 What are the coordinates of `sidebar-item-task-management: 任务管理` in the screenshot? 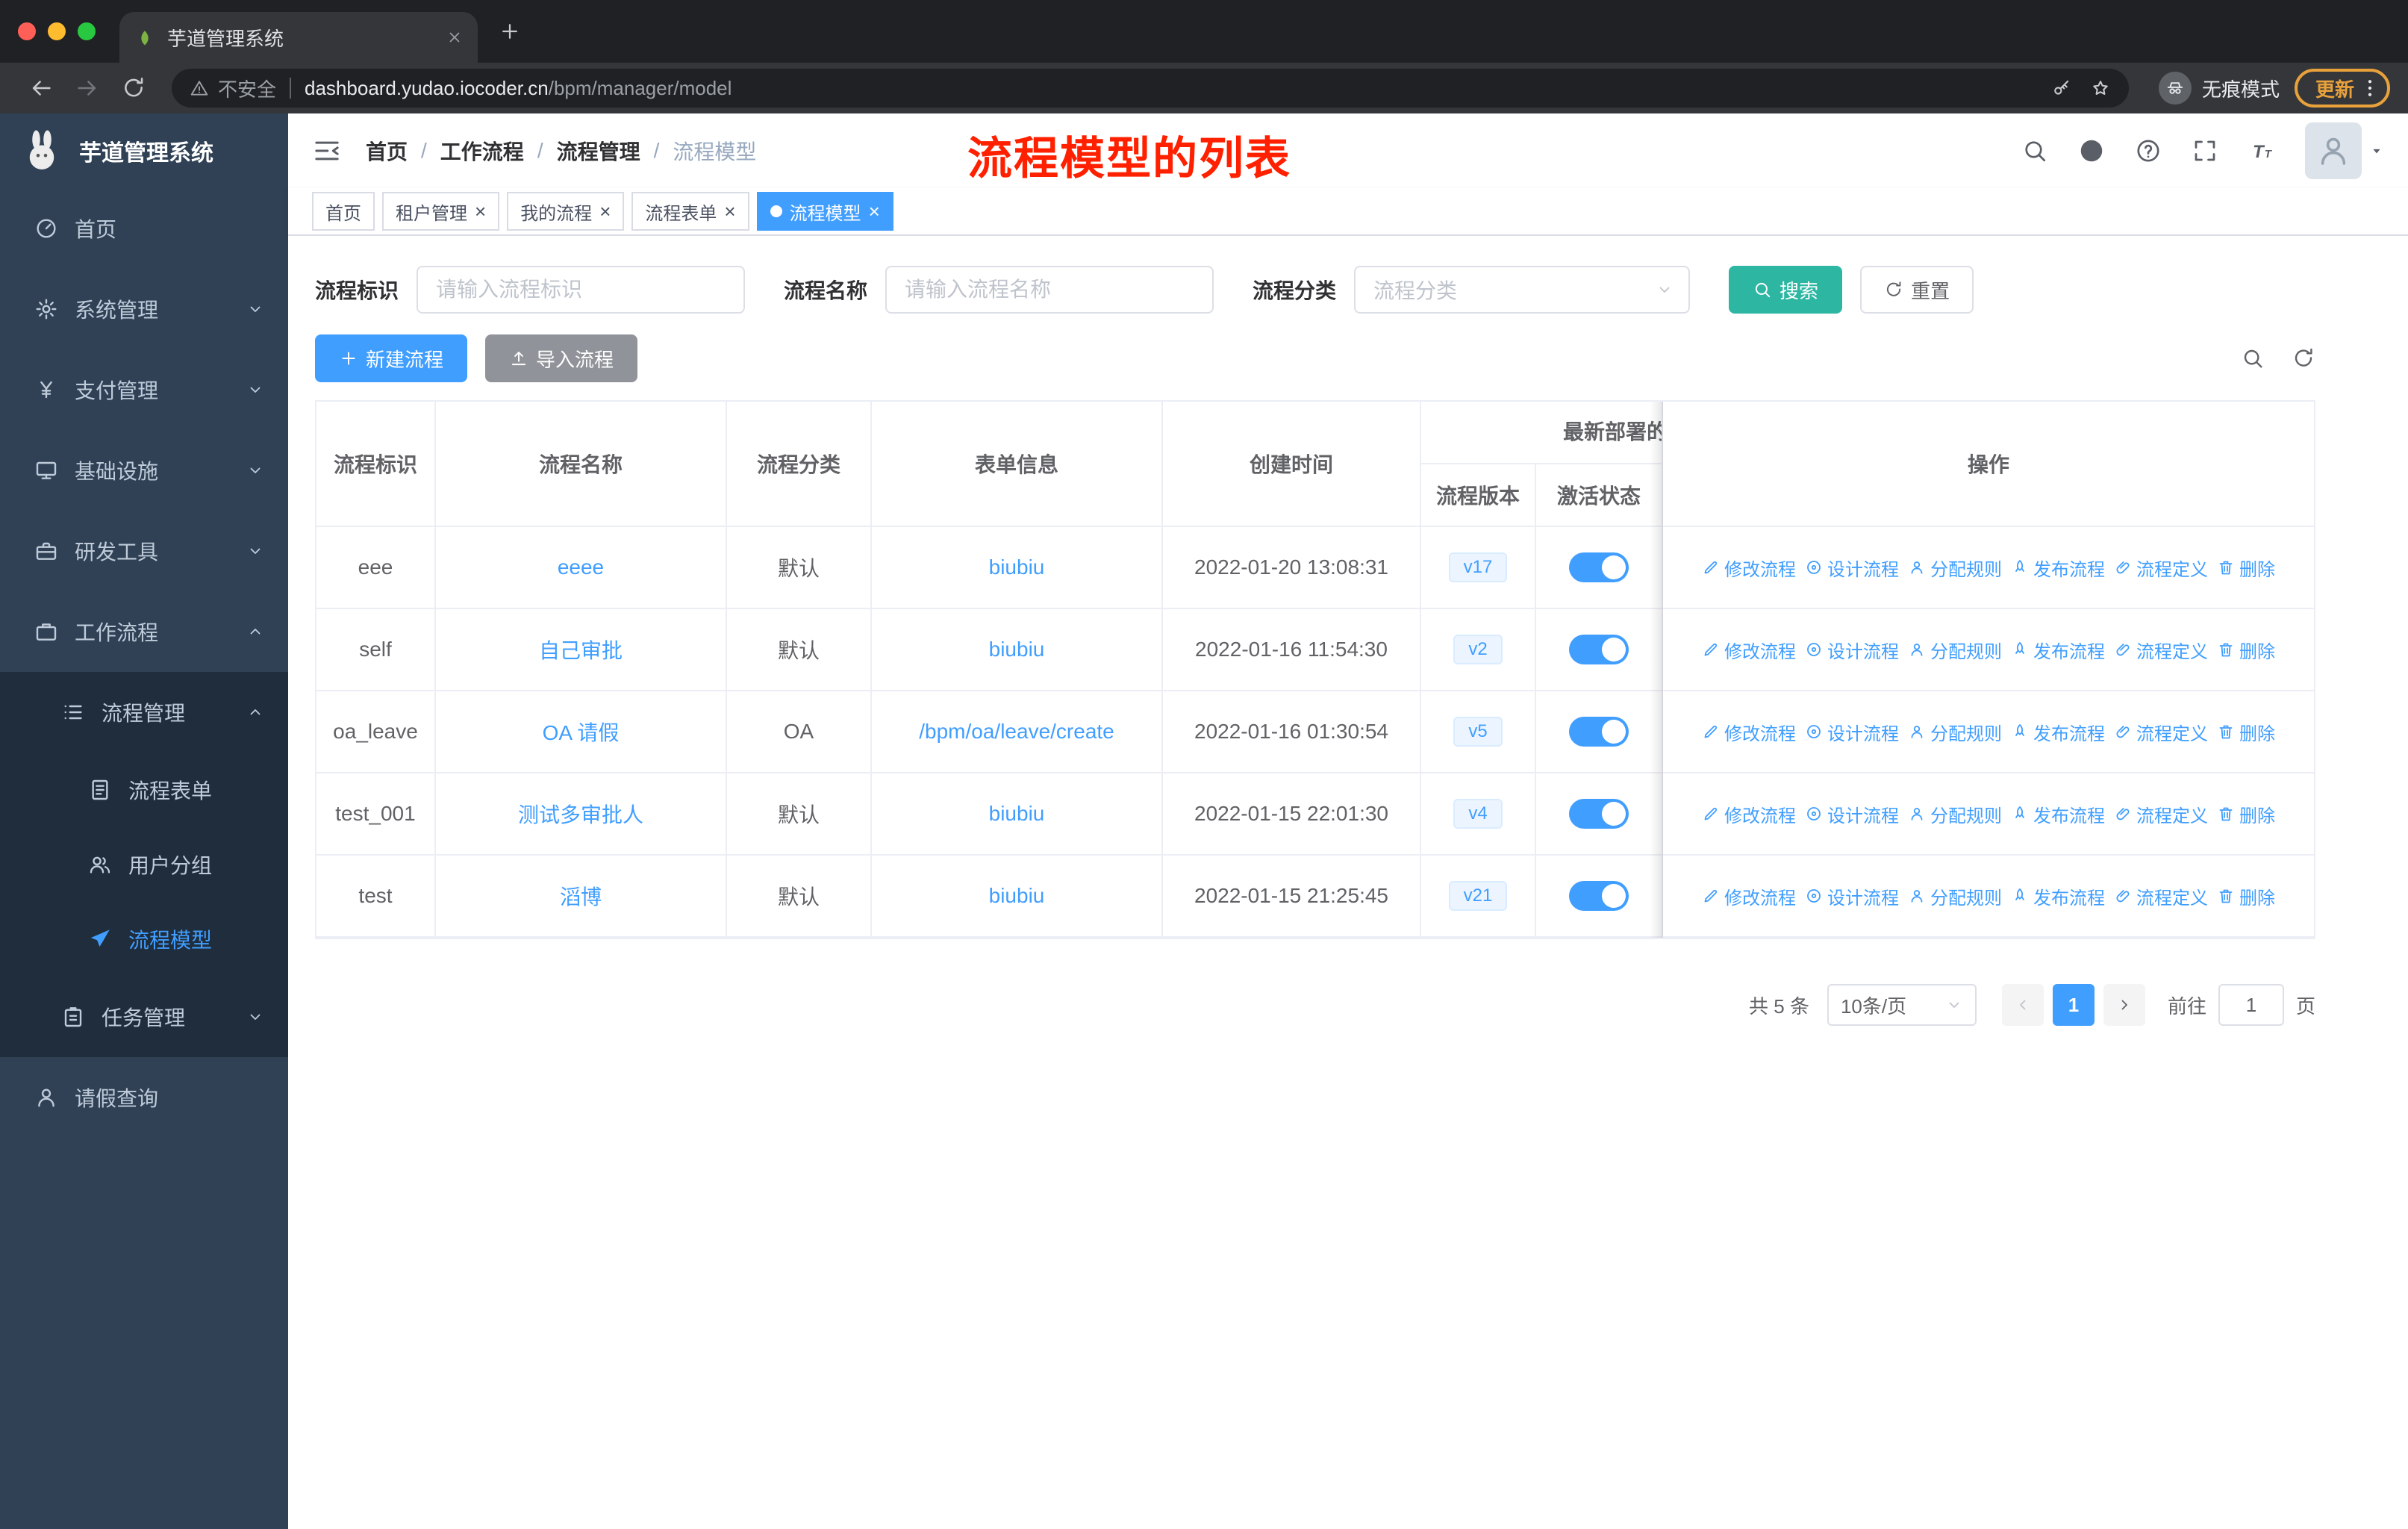 It's located at (144, 1017).